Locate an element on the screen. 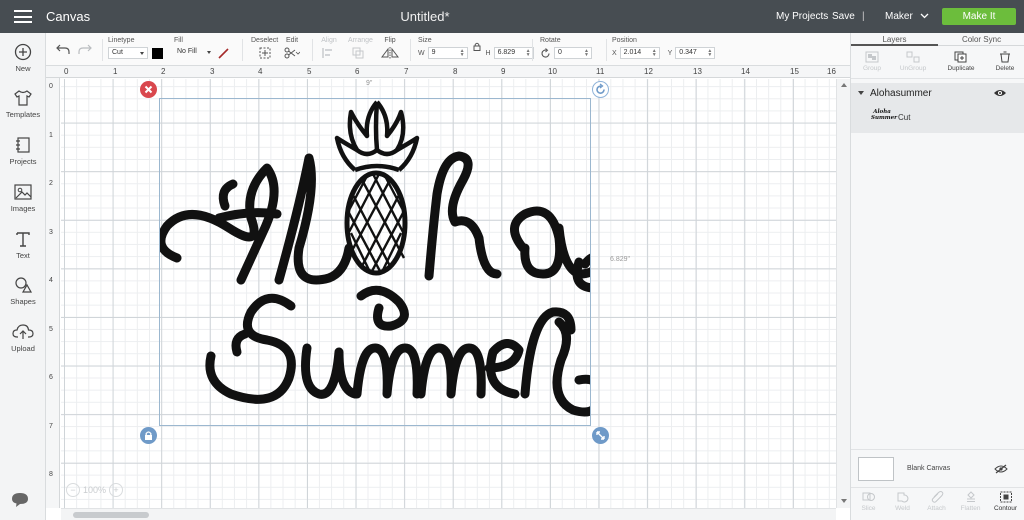 This screenshot has width=1024, height=520. x-position-input: 2.014 ▲ ▼ is located at coordinates (639, 53).